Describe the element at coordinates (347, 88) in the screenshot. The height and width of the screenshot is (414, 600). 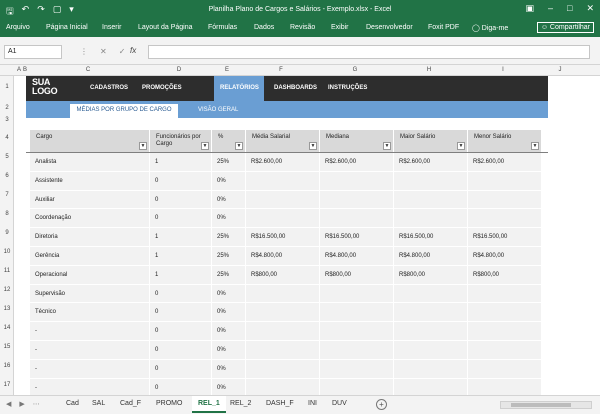
I see `nav-instrucoes: INSTRUÇÕES` at that location.